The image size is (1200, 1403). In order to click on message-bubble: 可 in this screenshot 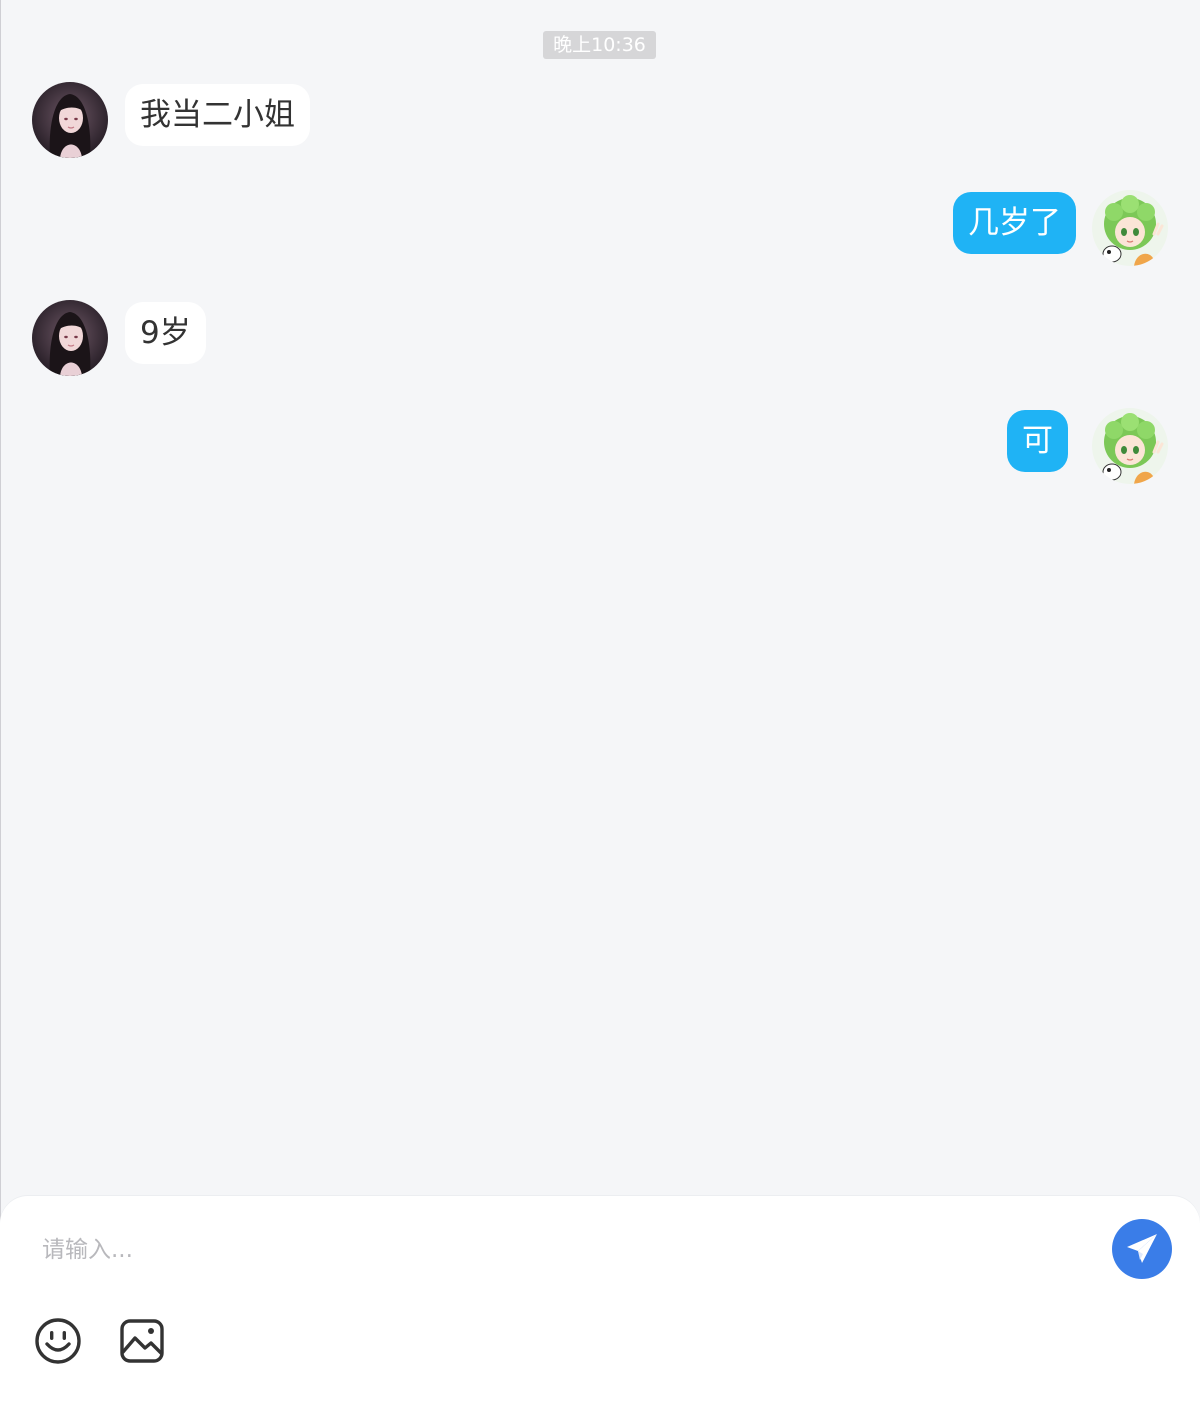, I will do `click(1037, 441)`.